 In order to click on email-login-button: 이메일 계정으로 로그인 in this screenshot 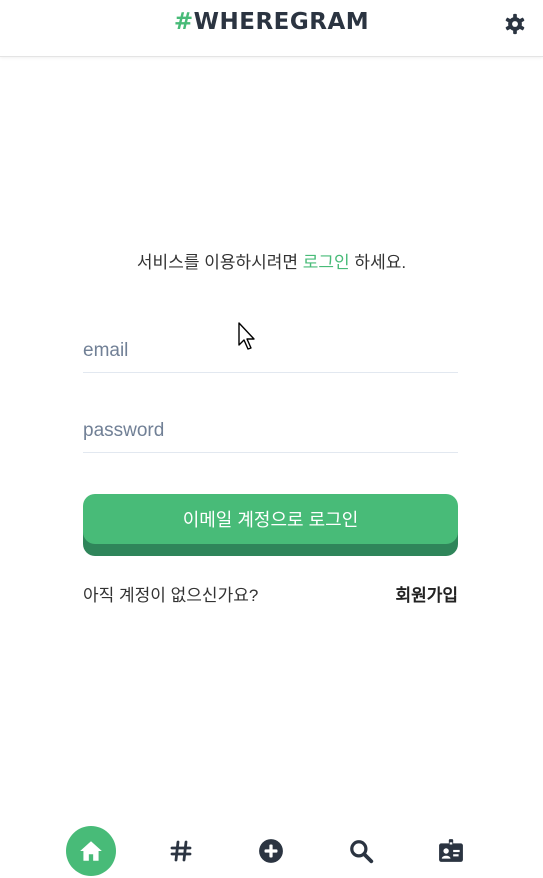, I will do `click(270, 519)`.